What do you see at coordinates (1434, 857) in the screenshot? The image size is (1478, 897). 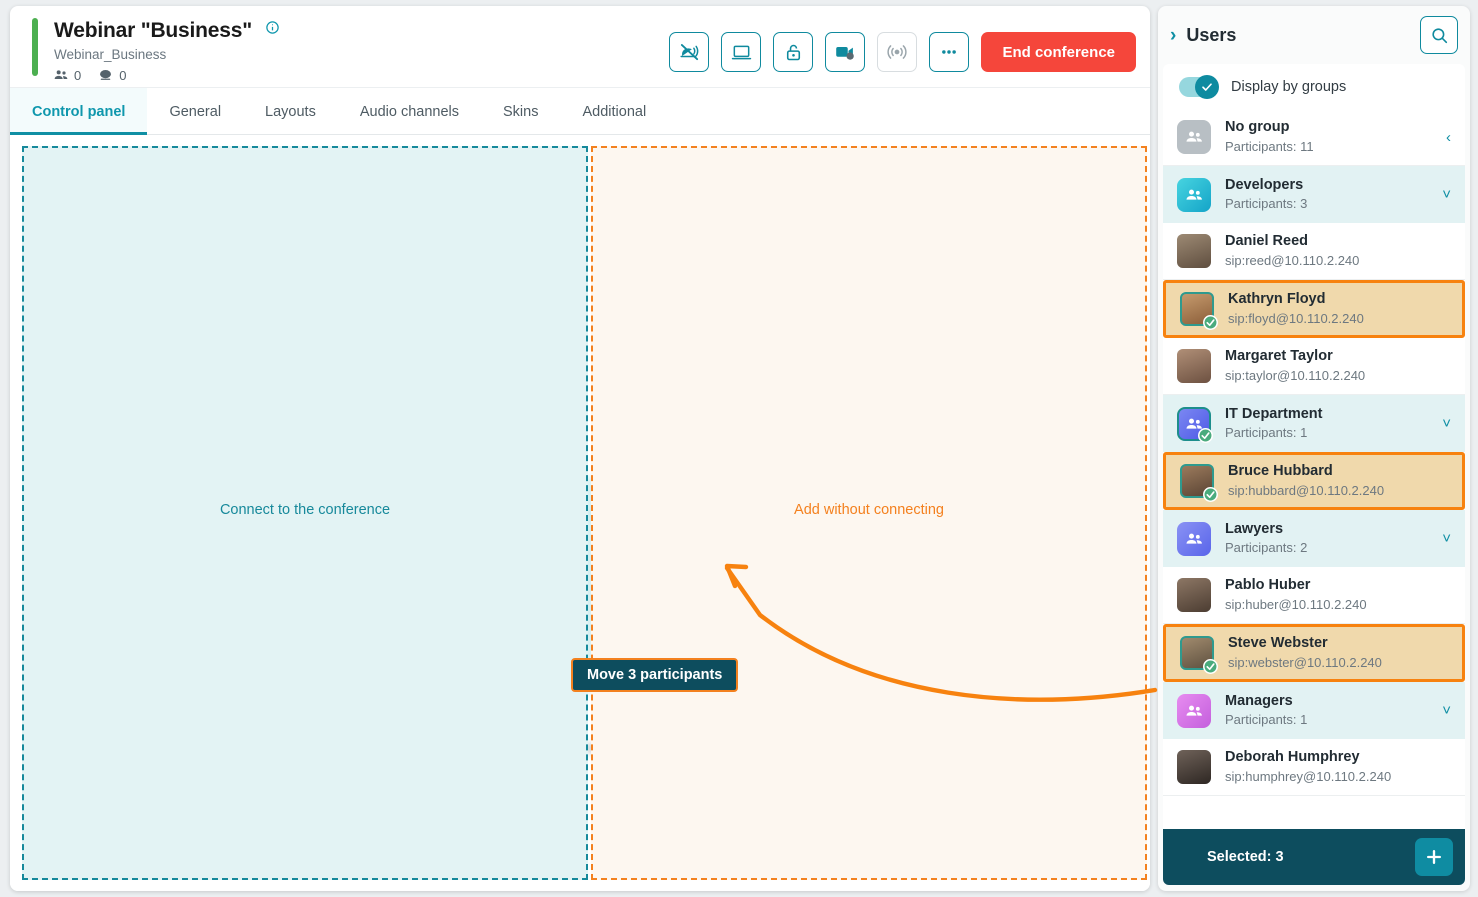 I see `plus-icon` at bounding box center [1434, 857].